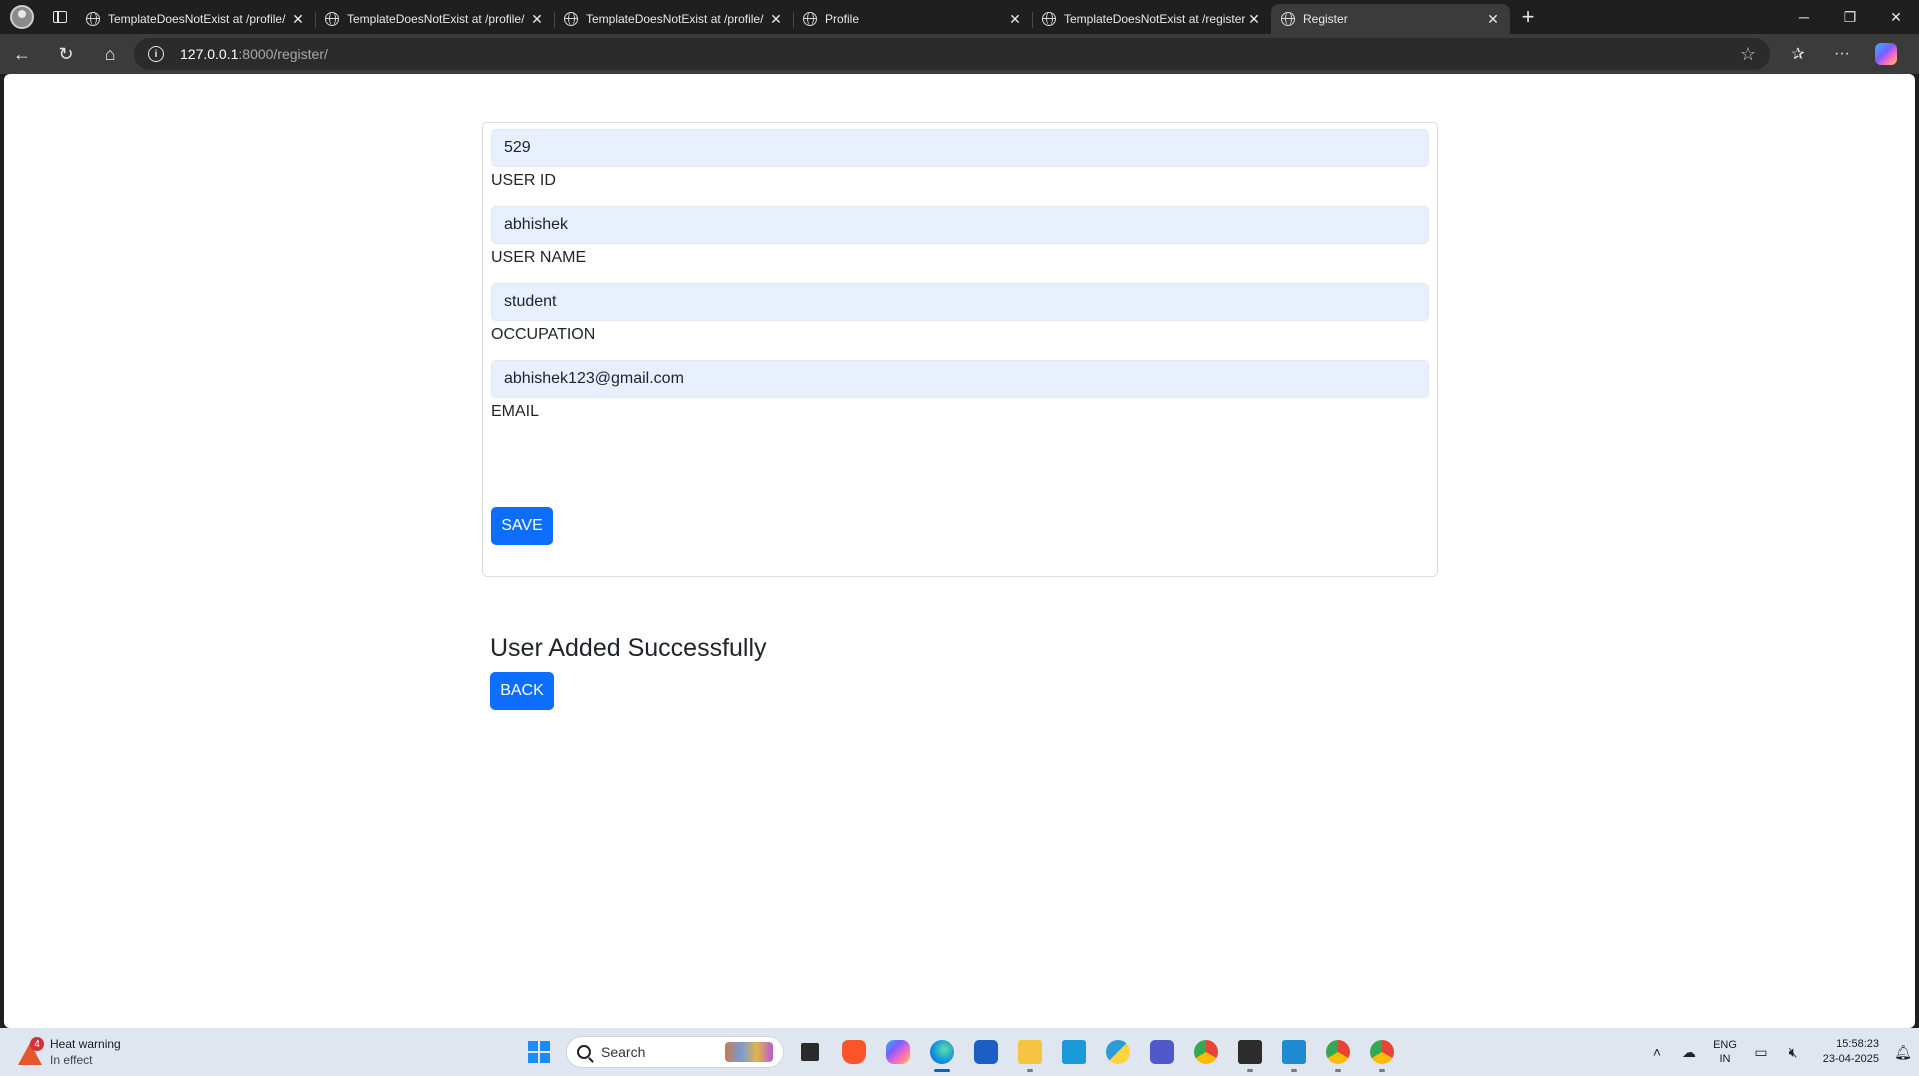 Image resolution: width=1919 pixels, height=1076 pixels. I want to click on task-view-icon, so click(810, 1052).